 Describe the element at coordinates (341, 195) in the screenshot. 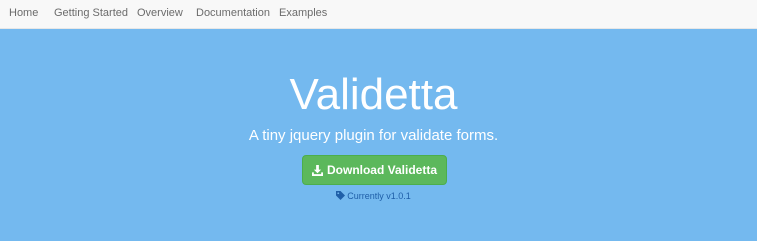

I see `tag-icon` at that location.